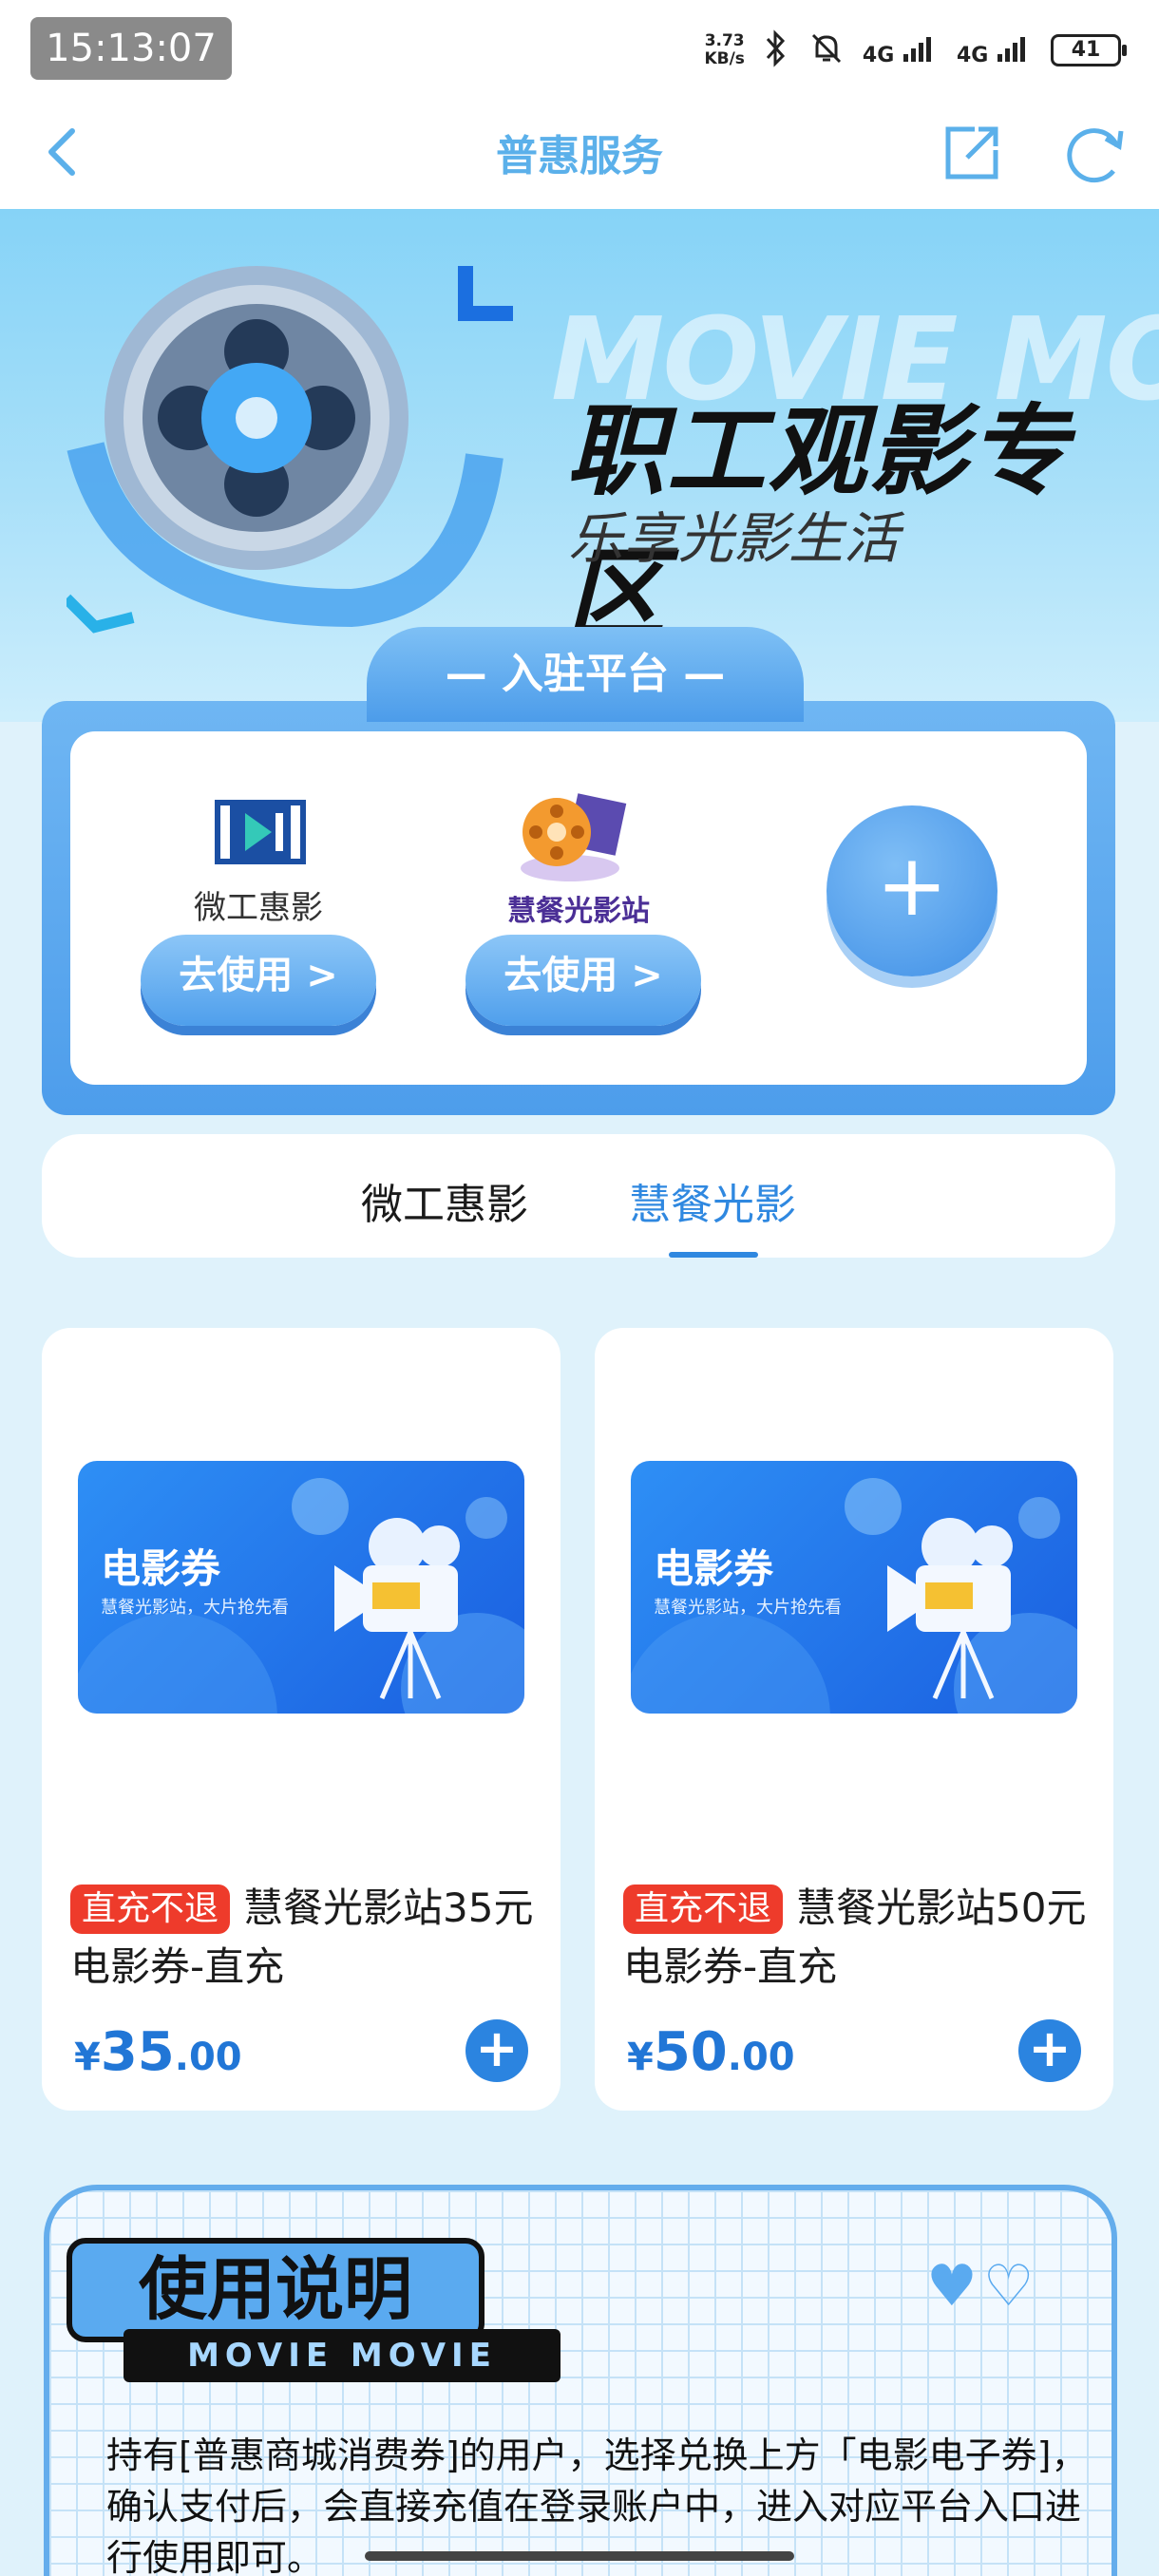  Describe the element at coordinates (724, 49) in the screenshot. I see `network-speed: 3.73 KB/s` at that location.